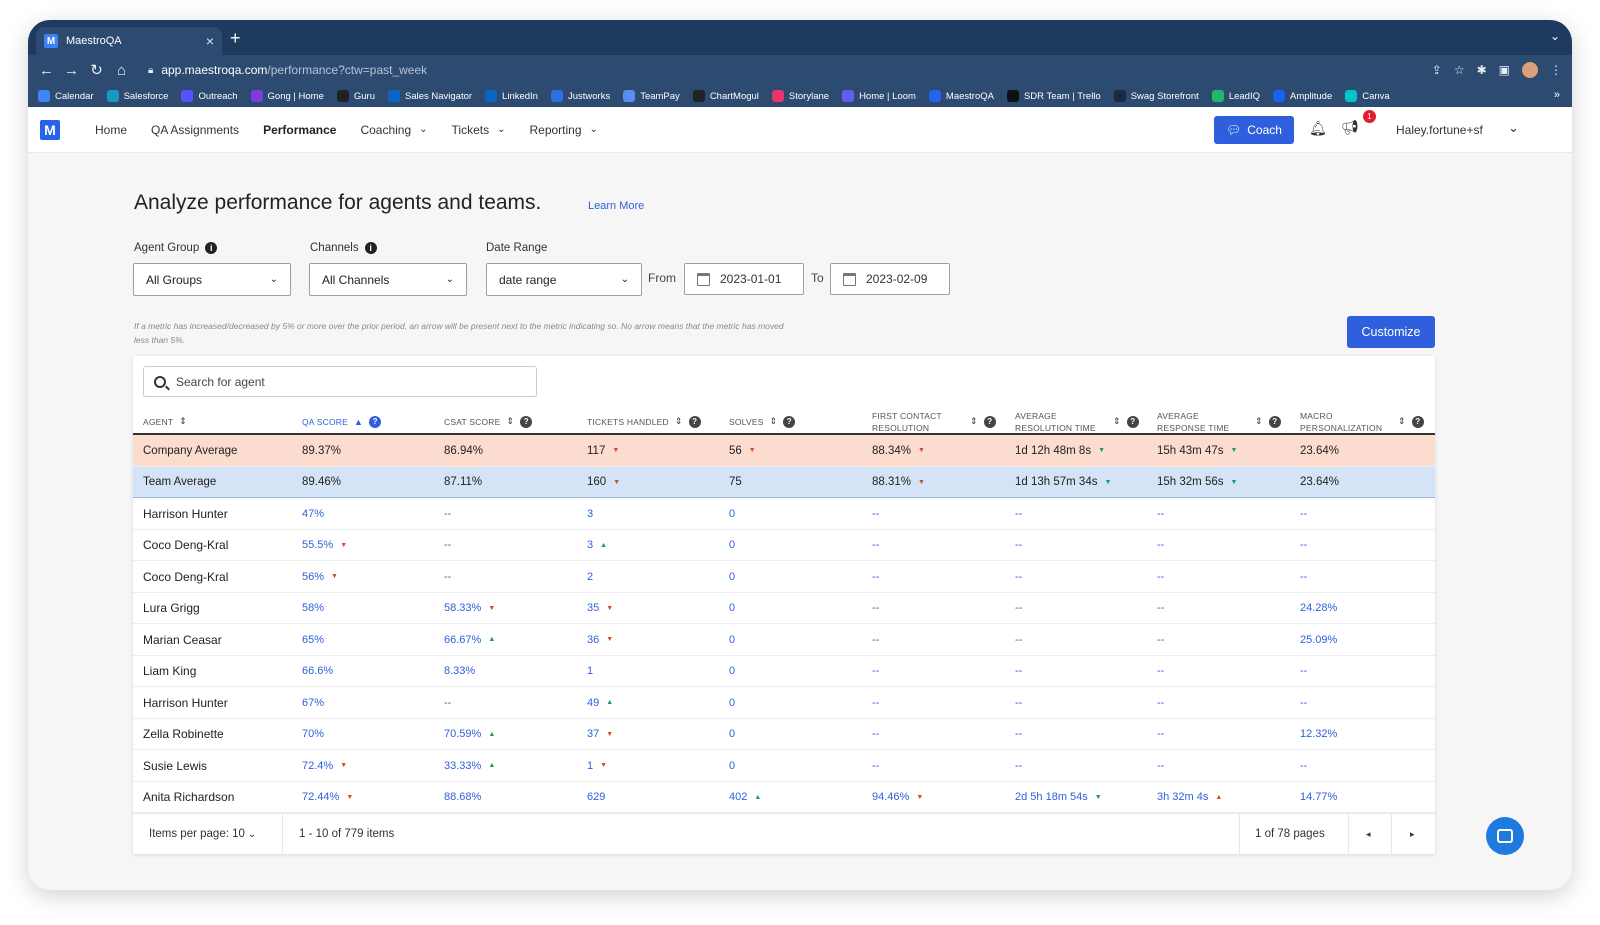 The height and width of the screenshot is (925, 1600). I want to click on megaphone-icon: 📢︎, so click(1350, 127).